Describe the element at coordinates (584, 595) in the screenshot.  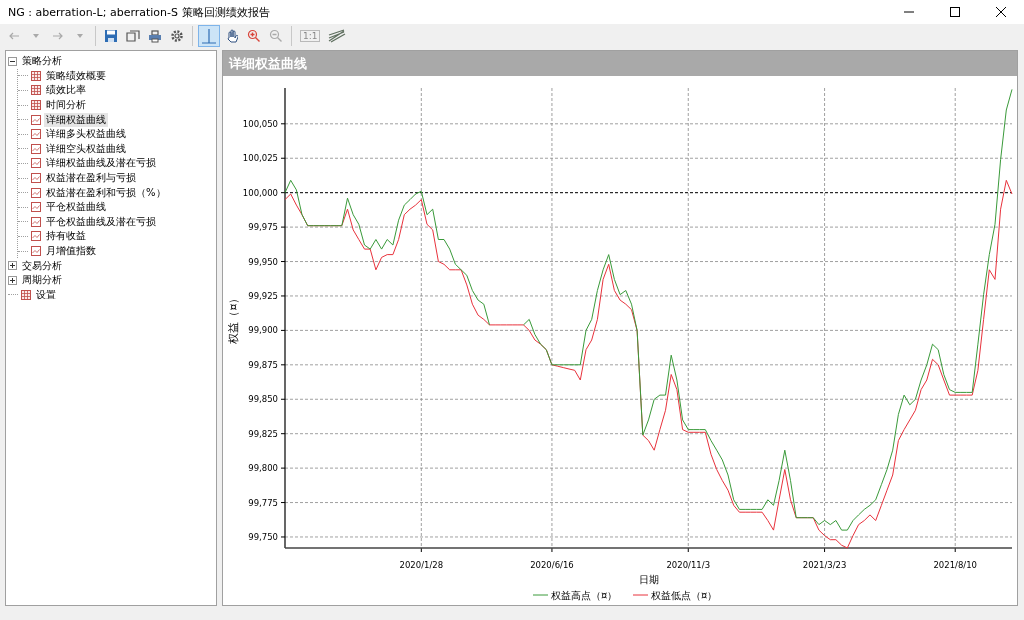
I see `legend-label: 权益高点（¤）` at that location.